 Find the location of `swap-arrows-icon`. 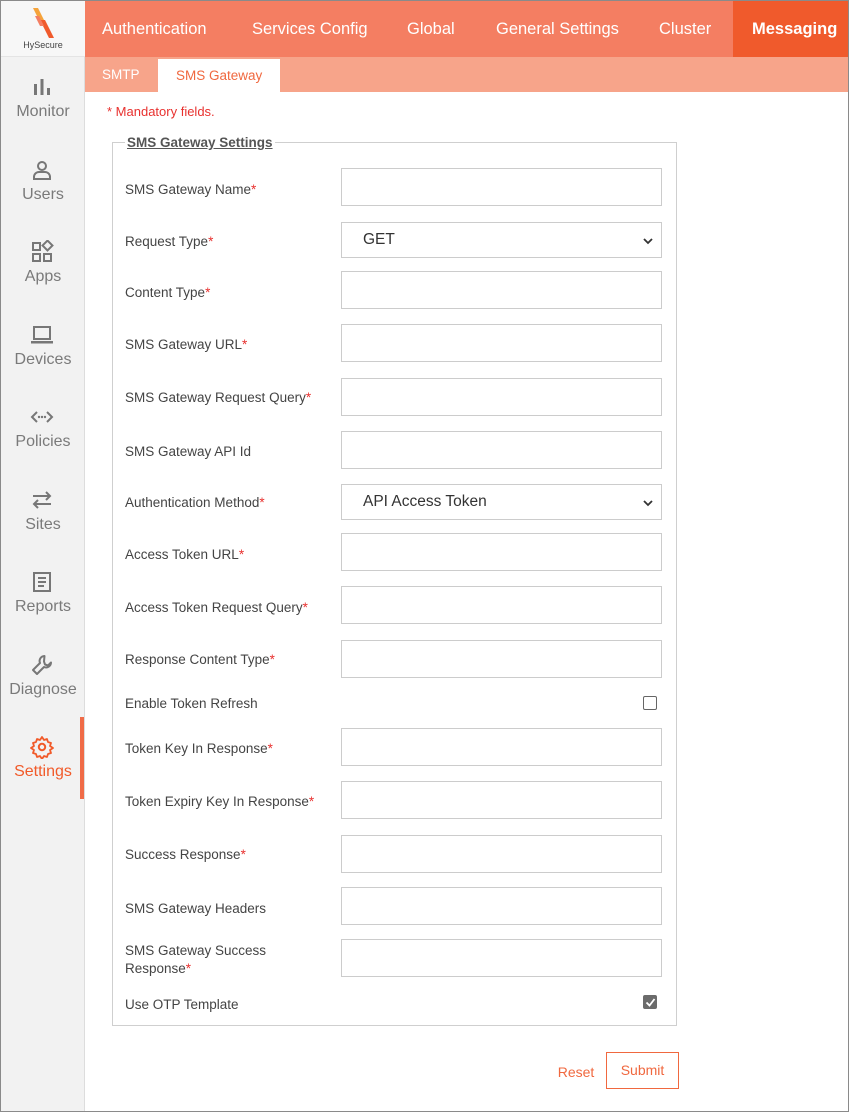

swap-arrows-icon is located at coordinates (42, 500).